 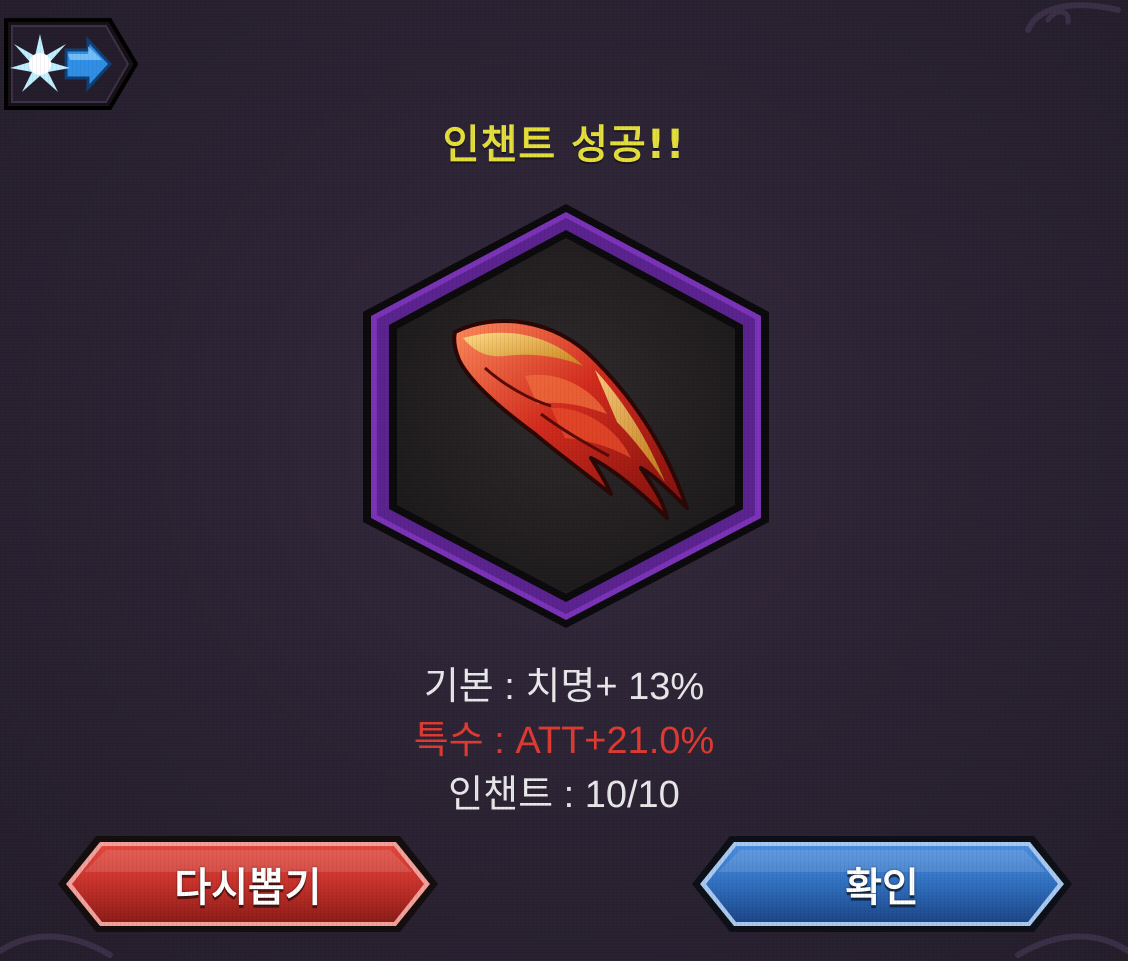 I want to click on confirm-button-label: 확인, so click(x=882, y=888).